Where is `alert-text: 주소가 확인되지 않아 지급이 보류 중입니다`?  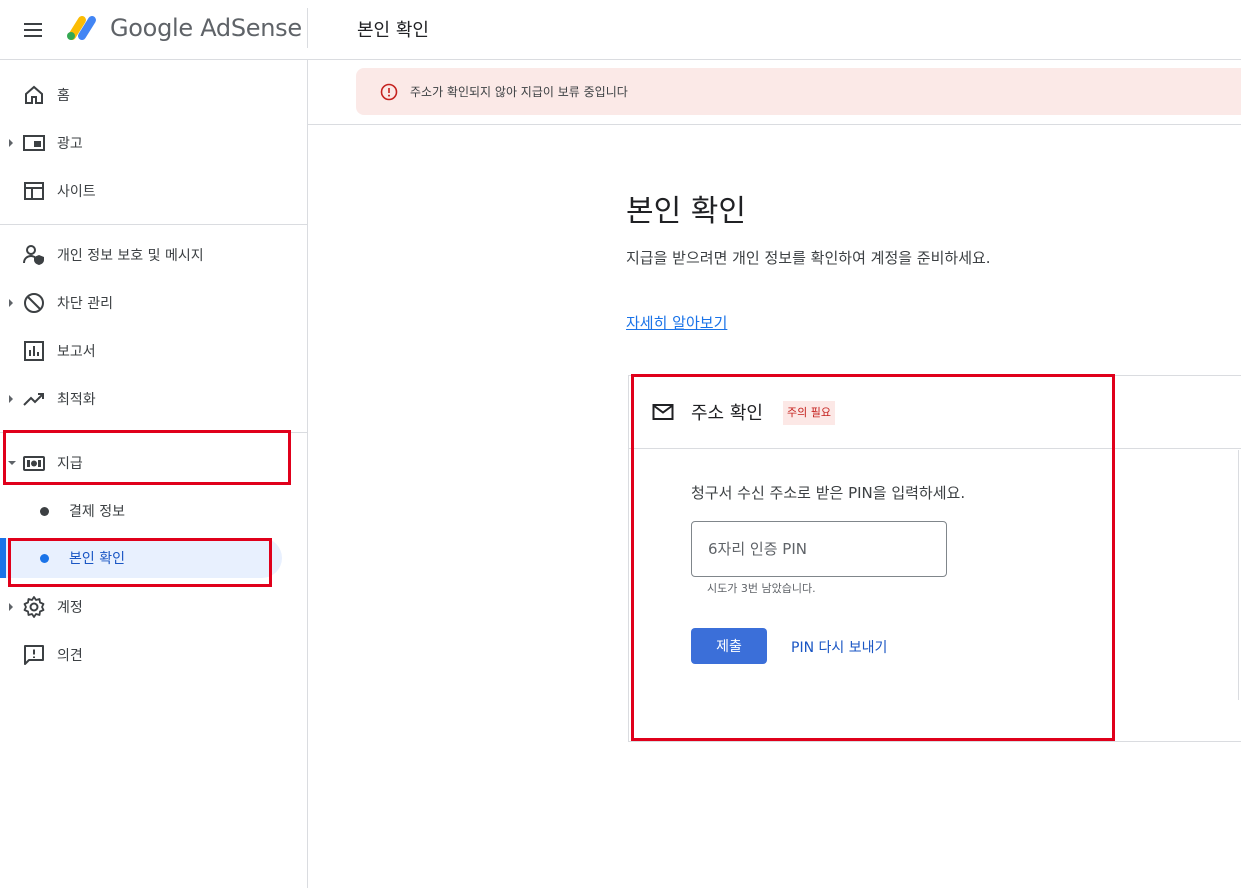
alert-text: 주소가 확인되지 않아 지급이 보류 중입니다 is located at coordinates (519, 92).